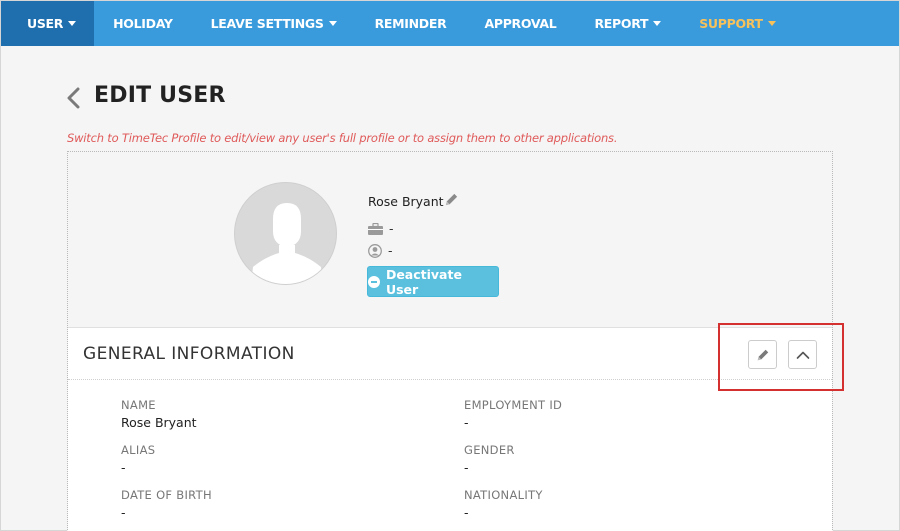  I want to click on field-label: NATIONALITY, so click(503, 495).